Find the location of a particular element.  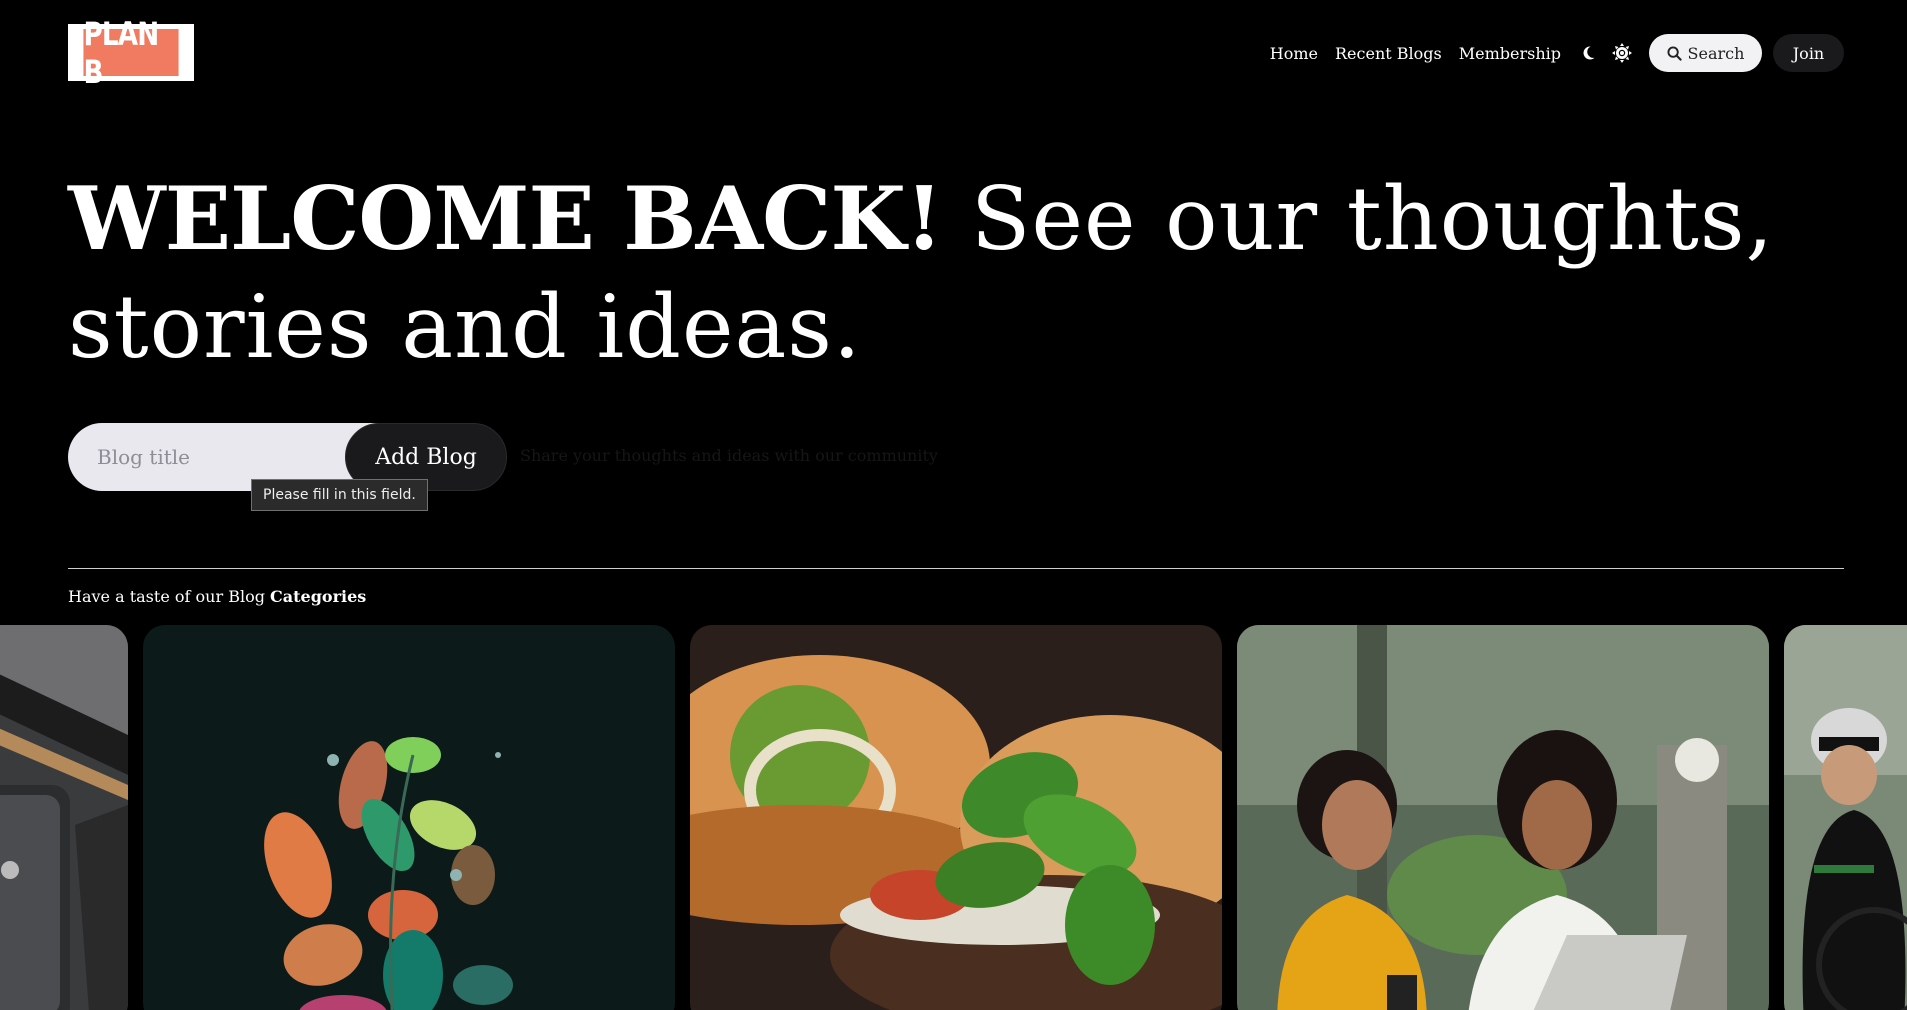

main-nav: Home Recent Blogs Membership Search Join is located at coordinates (1557, 53).